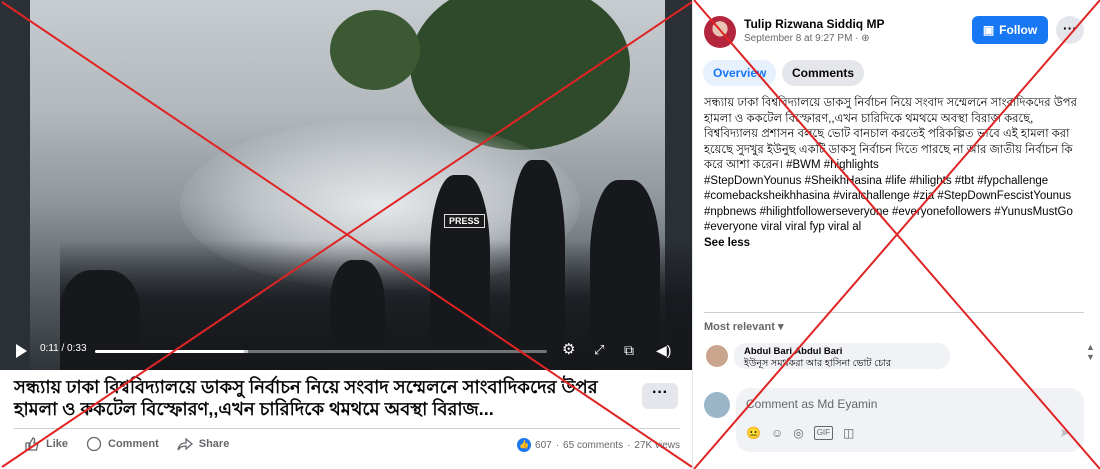  What do you see at coordinates (803, 38) in the screenshot?
I see `post-date-text: September 8 at 9:27 PM ·` at bounding box center [803, 38].